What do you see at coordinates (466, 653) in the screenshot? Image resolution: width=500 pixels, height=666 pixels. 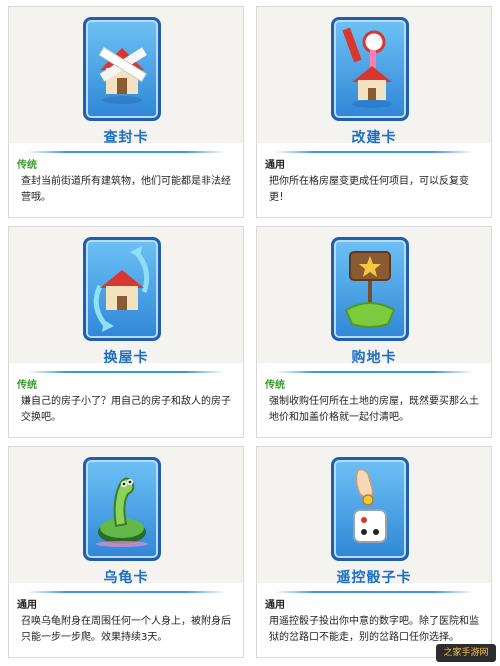 I see `watermark-logo: 之家手游网` at bounding box center [466, 653].